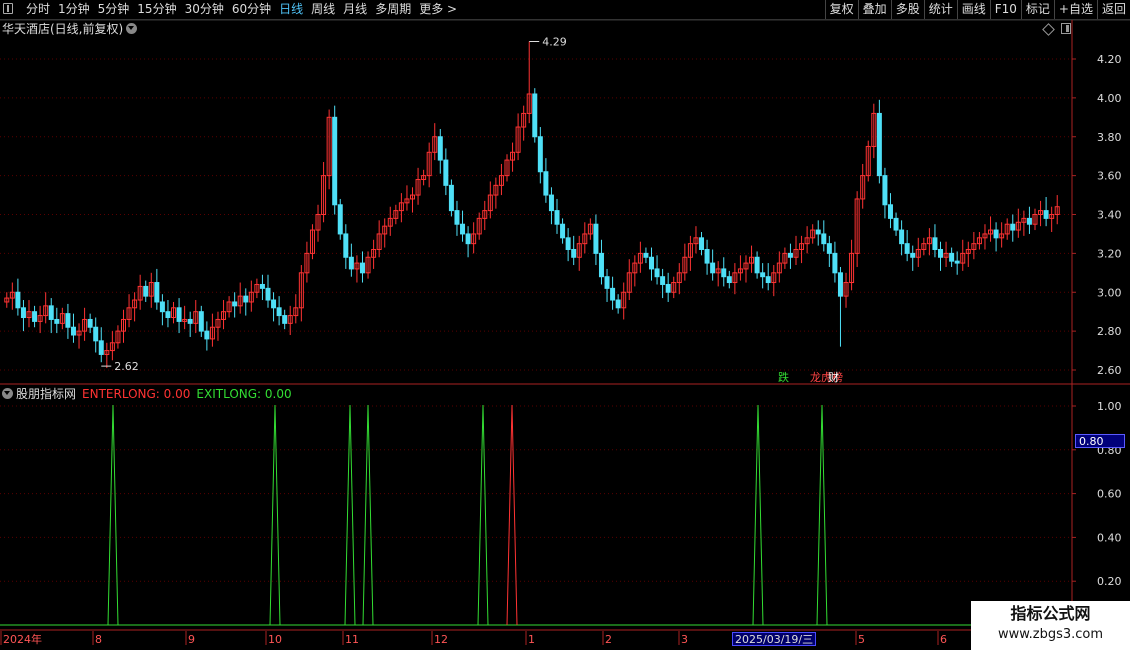 This screenshot has height=650, width=1130. I want to click on x-tick-label: 5, so click(861, 639).